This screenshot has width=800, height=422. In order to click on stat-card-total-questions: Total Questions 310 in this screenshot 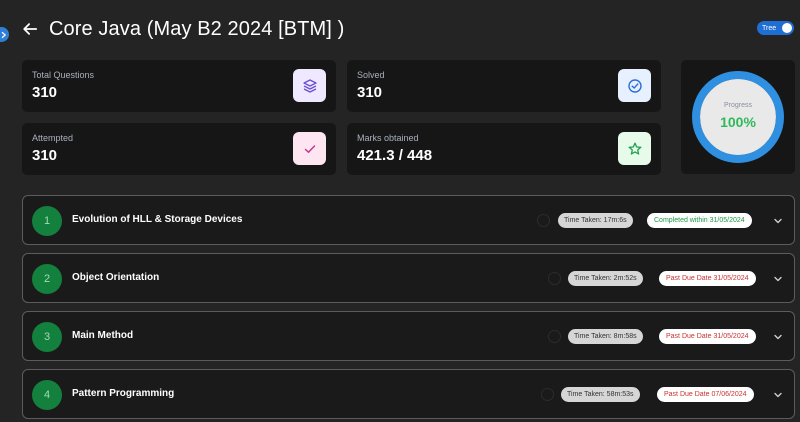, I will do `click(179, 86)`.